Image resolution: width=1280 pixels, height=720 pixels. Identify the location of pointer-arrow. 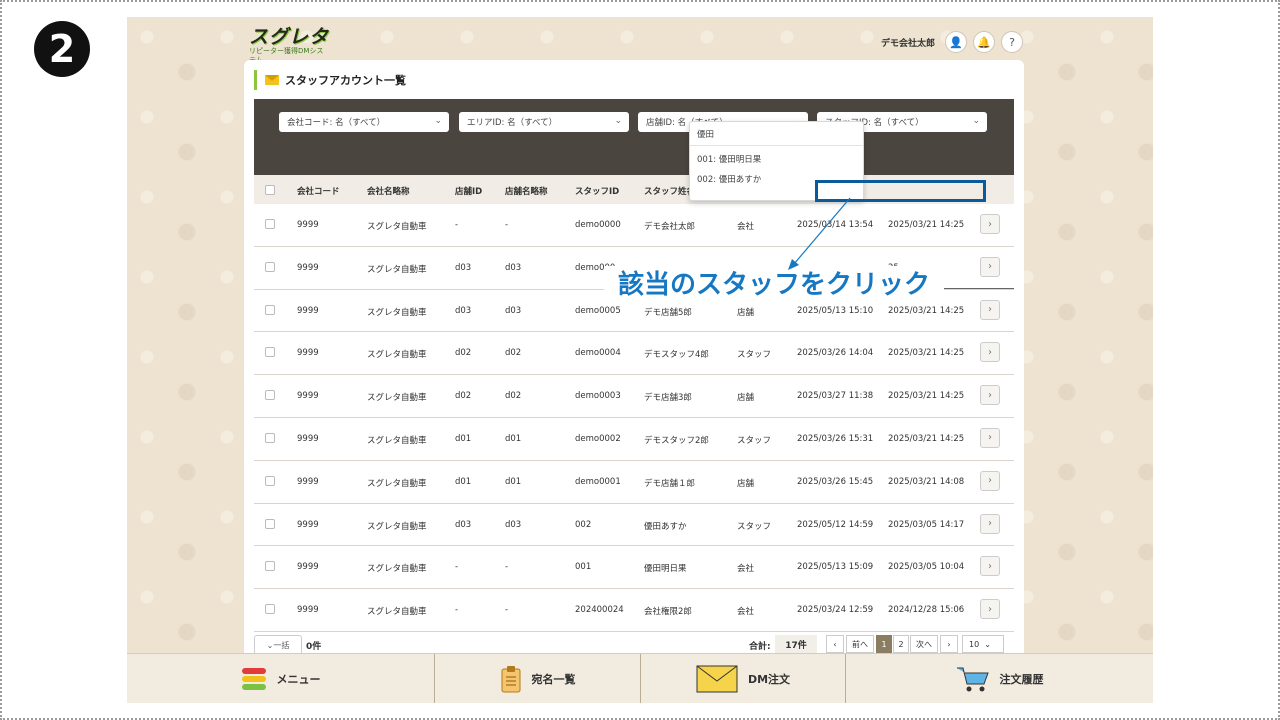
(819, 233).